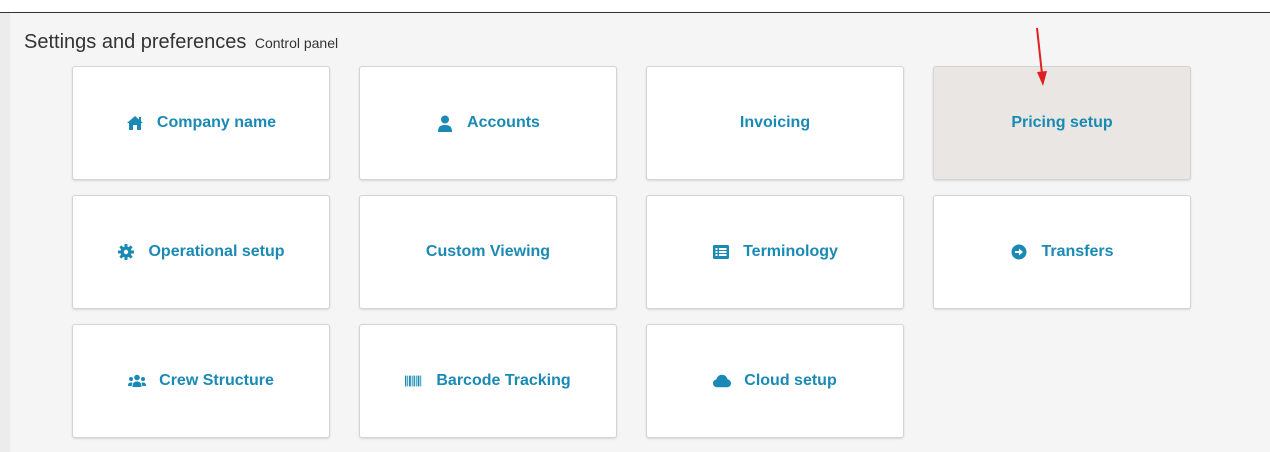 The image size is (1270, 452). What do you see at coordinates (445, 123) in the screenshot?
I see `user-icon` at bounding box center [445, 123].